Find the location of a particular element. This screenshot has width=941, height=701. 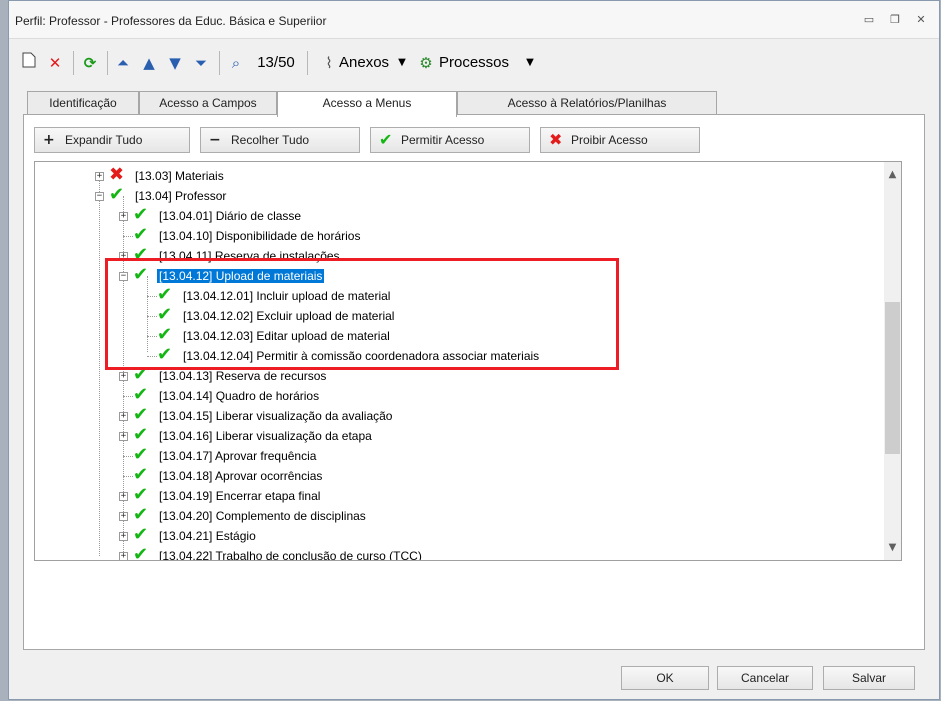

x-icon: ✖ is located at coordinates (556, 139).